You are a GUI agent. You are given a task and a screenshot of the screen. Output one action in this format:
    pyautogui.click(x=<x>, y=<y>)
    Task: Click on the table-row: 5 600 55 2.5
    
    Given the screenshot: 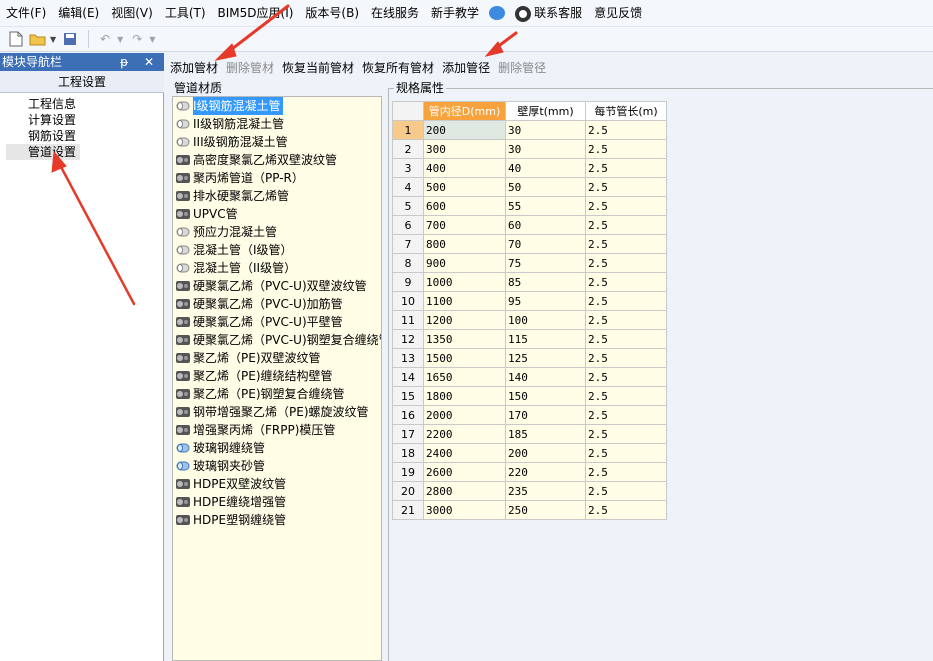 What is the action you would take?
    pyautogui.click(x=529, y=206)
    